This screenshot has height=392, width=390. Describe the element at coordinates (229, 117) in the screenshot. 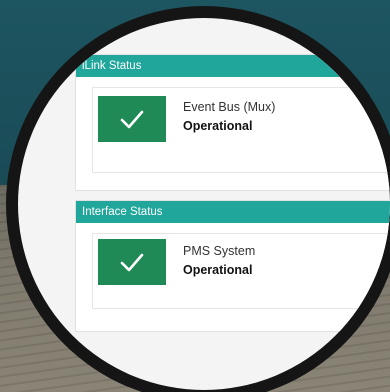

I see `status-text: Event Bus (Mux) Operational` at that location.